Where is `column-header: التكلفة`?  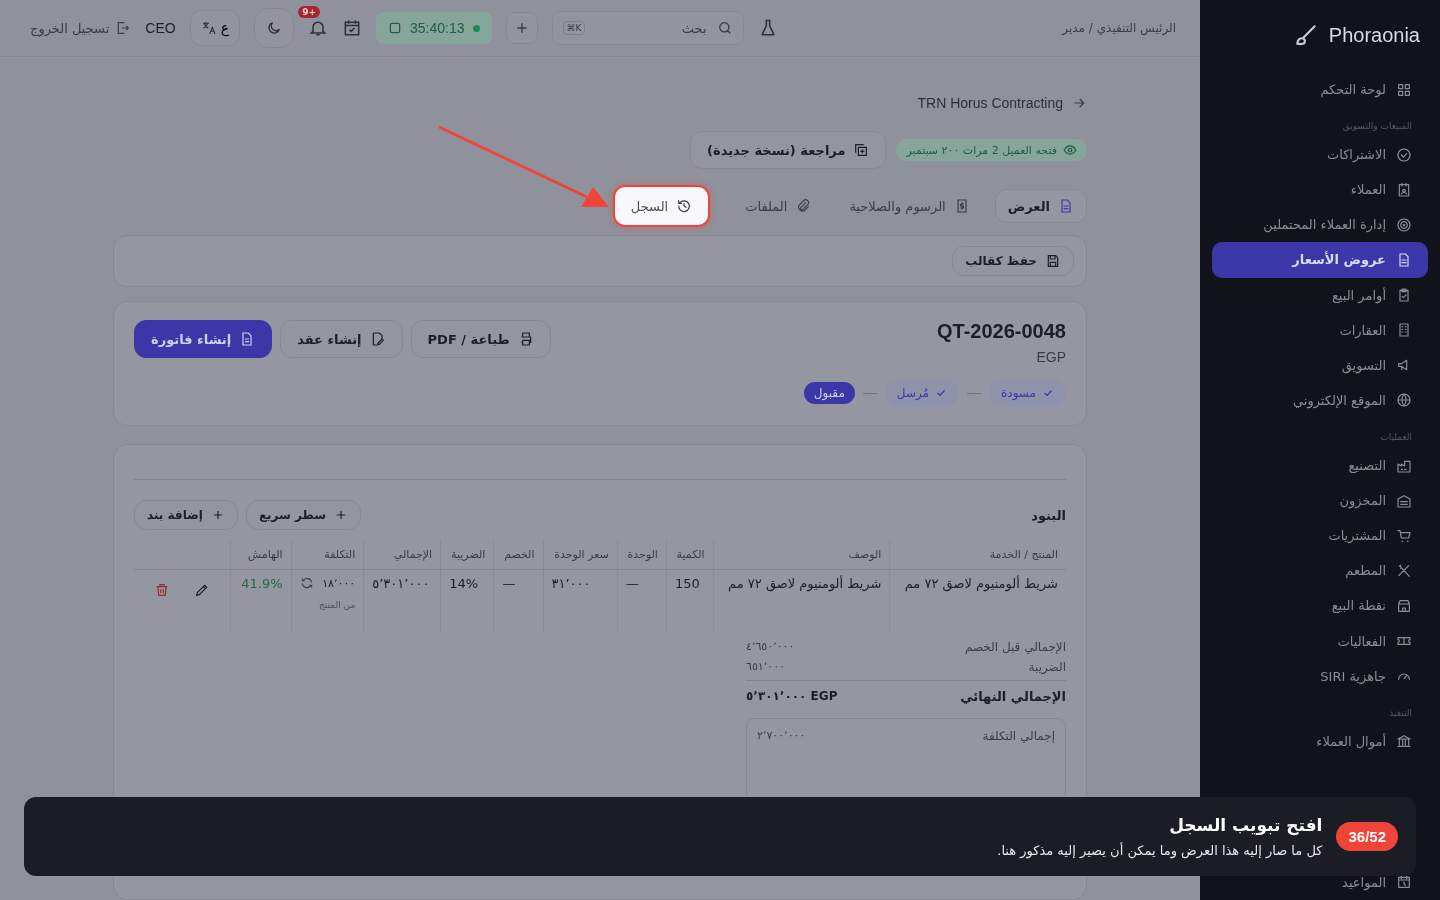 column-header: التكلفة is located at coordinates (327, 555).